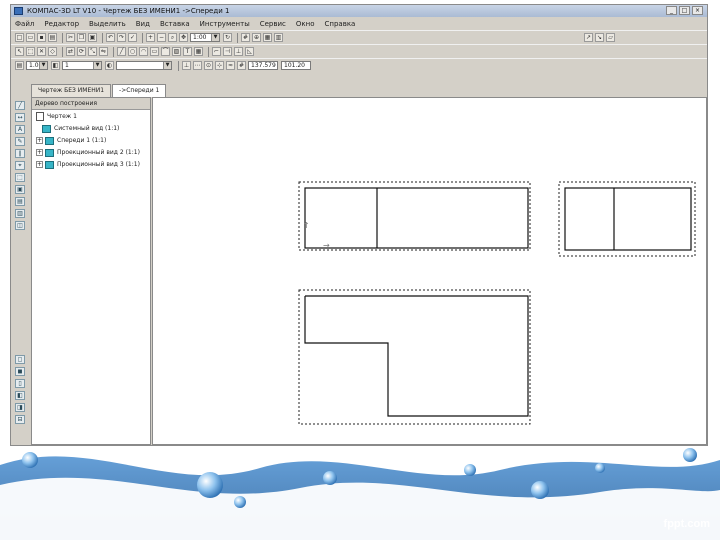 This screenshot has width=720, height=542. What do you see at coordinates (267, 37) in the screenshot?
I see `layers-icon: ▦` at bounding box center [267, 37].